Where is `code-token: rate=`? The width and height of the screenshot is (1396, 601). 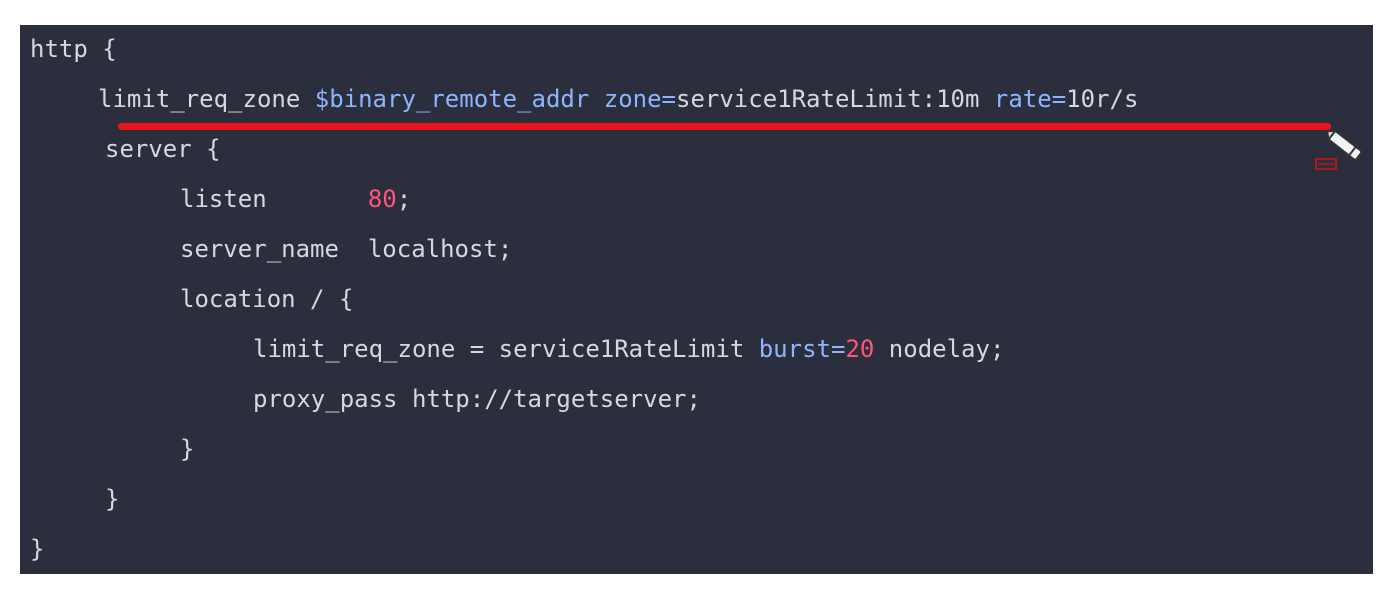
code-token: rate= is located at coordinates (1030, 99).